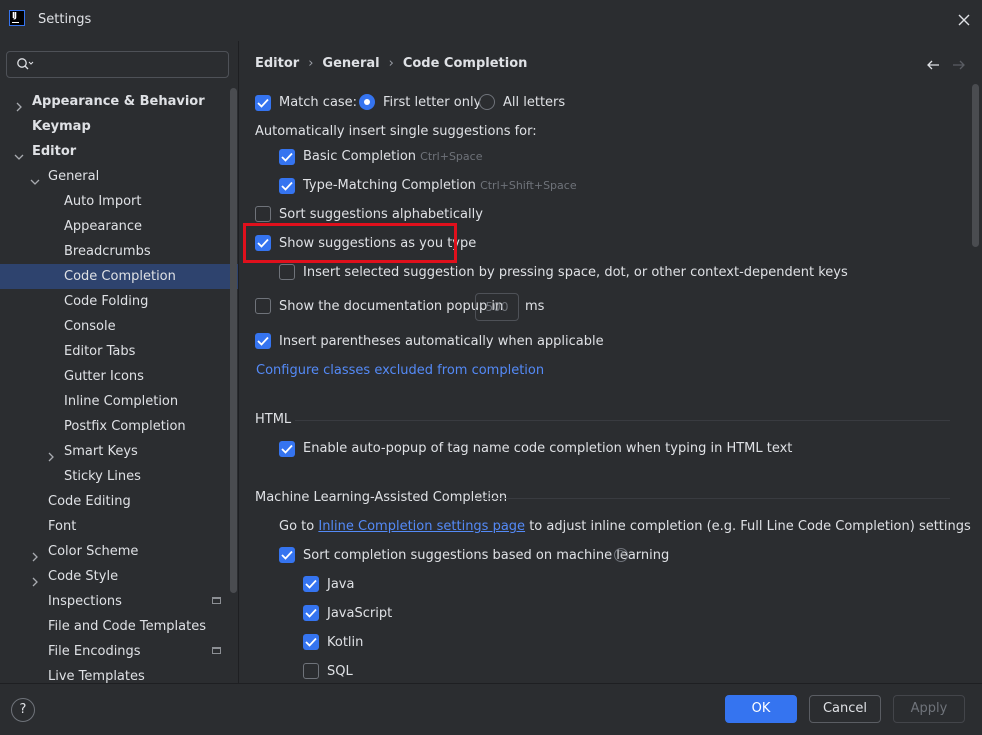  I want to click on sidebar-item-sticky-lines: Sticky Lines, so click(119, 476).